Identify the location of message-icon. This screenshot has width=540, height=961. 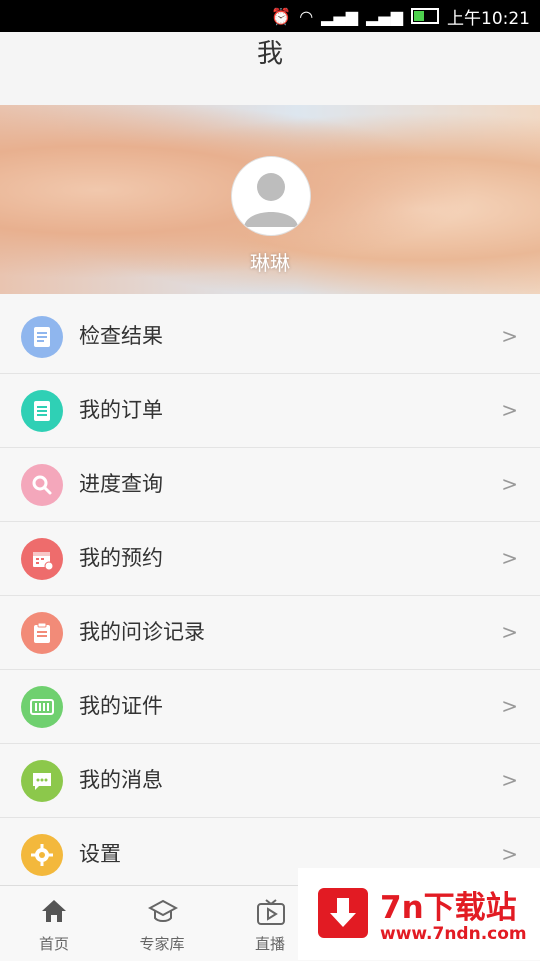
(42, 781).